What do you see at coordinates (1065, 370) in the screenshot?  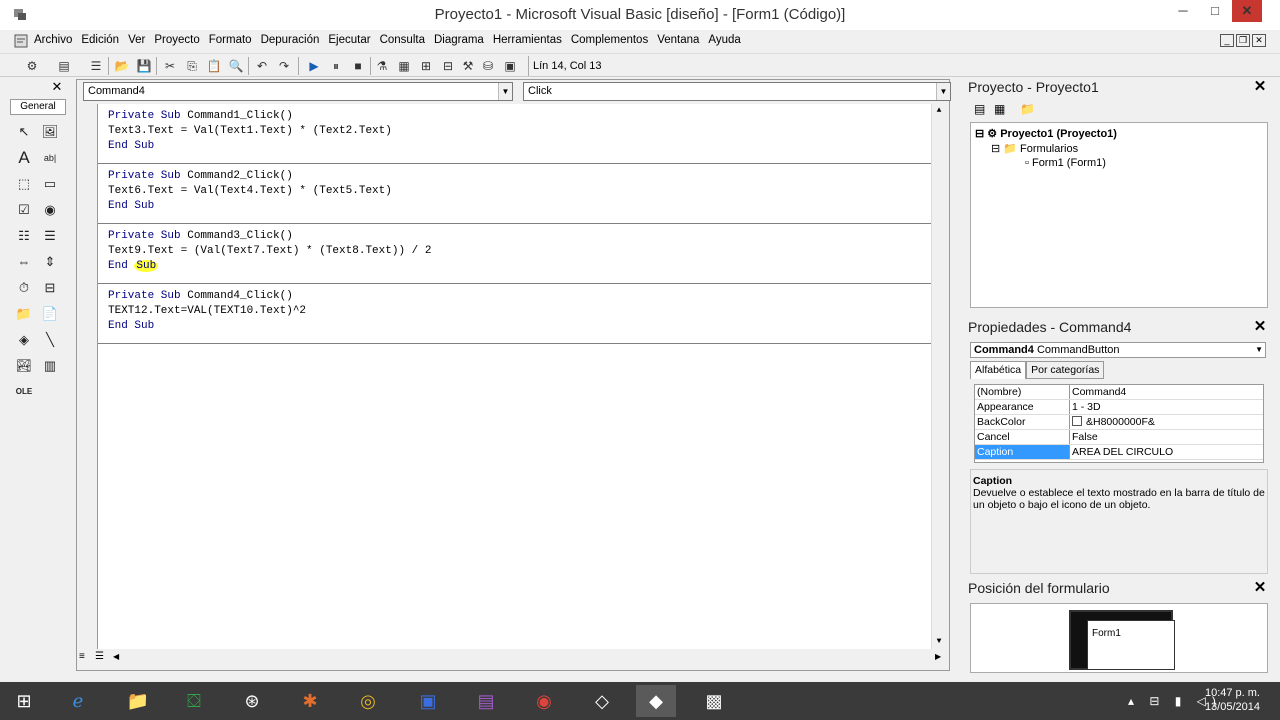 I see `tab-por-categorias: Por categorías` at bounding box center [1065, 370].